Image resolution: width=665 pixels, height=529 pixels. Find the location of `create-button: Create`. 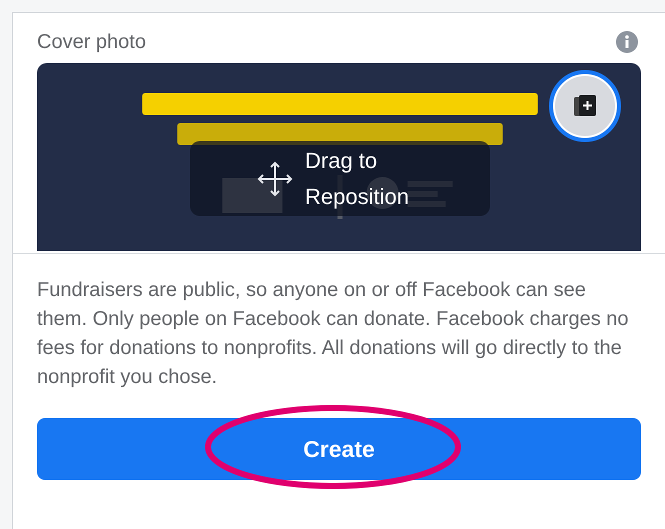

create-button: Create is located at coordinates (339, 449).